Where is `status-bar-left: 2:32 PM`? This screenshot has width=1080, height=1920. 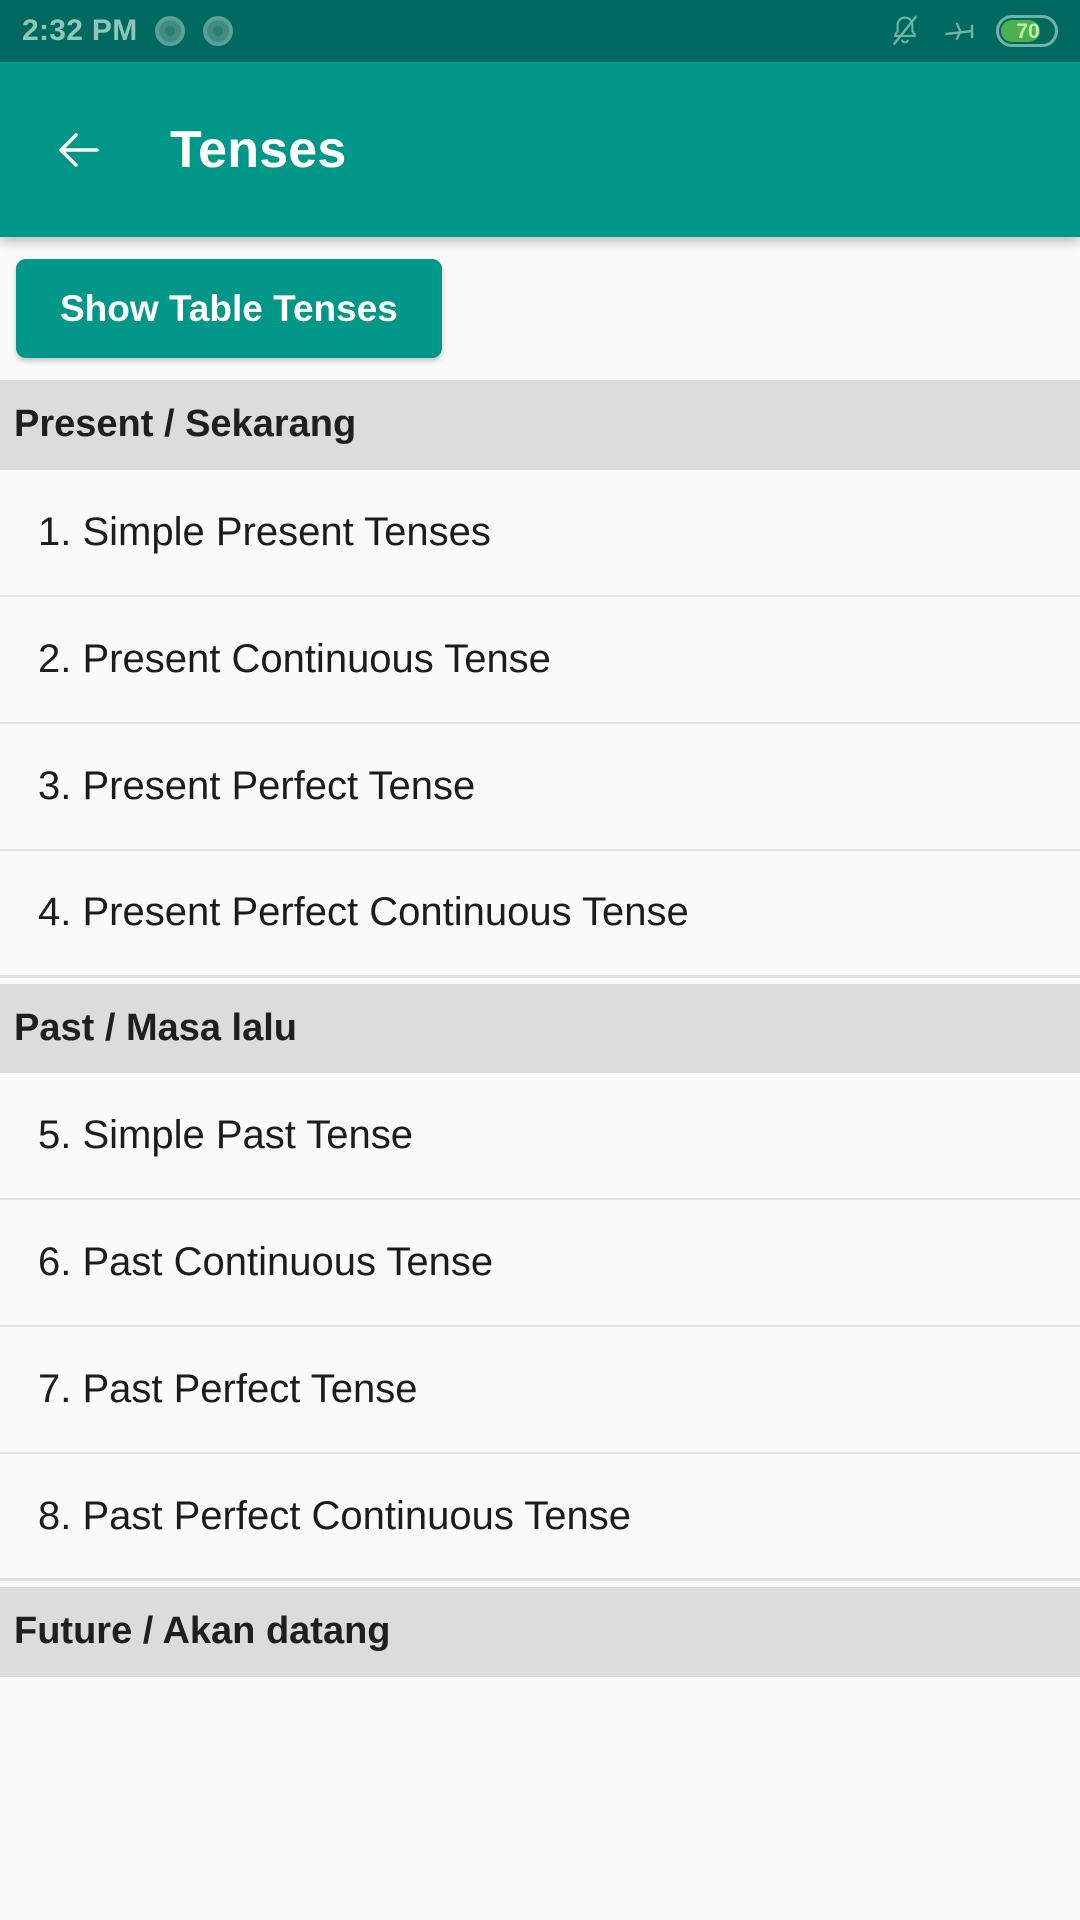 status-bar-left: 2:32 PM is located at coordinates (455, 31).